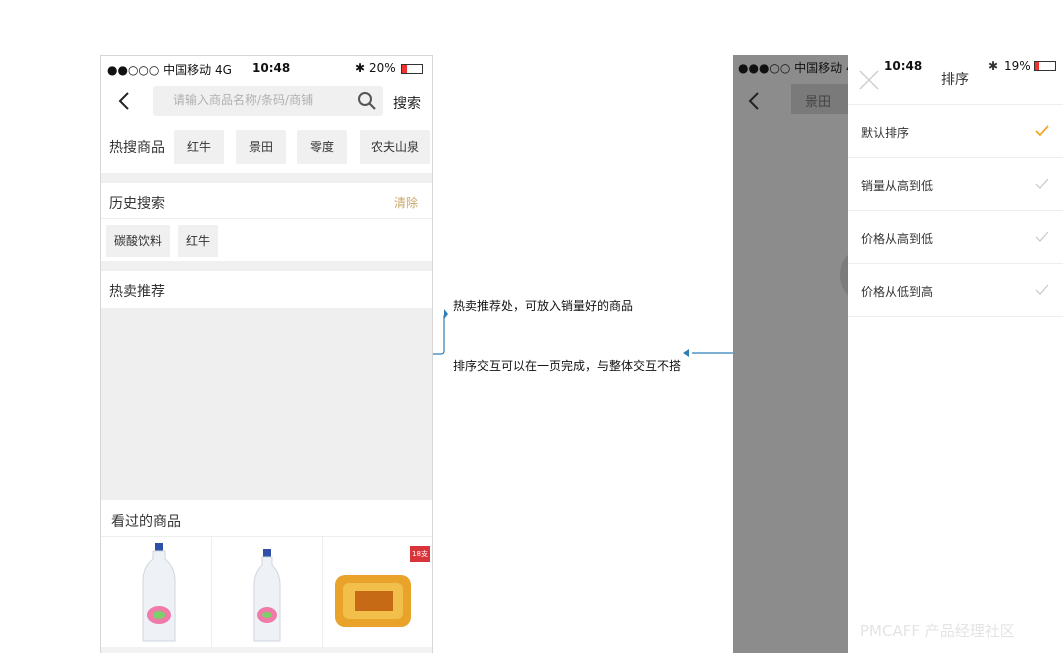 The height and width of the screenshot is (653, 1063). Describe the element at coordinates (382, 68) in the screenshot. I see `battery-percent: 20%` at that location.